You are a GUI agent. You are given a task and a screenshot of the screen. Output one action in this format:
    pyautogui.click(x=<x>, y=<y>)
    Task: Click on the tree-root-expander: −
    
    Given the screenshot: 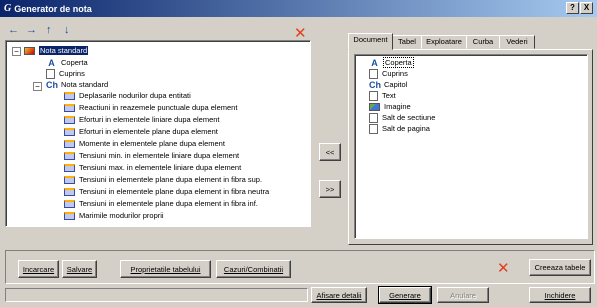 What is the action you would take?
    pyautogui.click(x=16, y=51)
    